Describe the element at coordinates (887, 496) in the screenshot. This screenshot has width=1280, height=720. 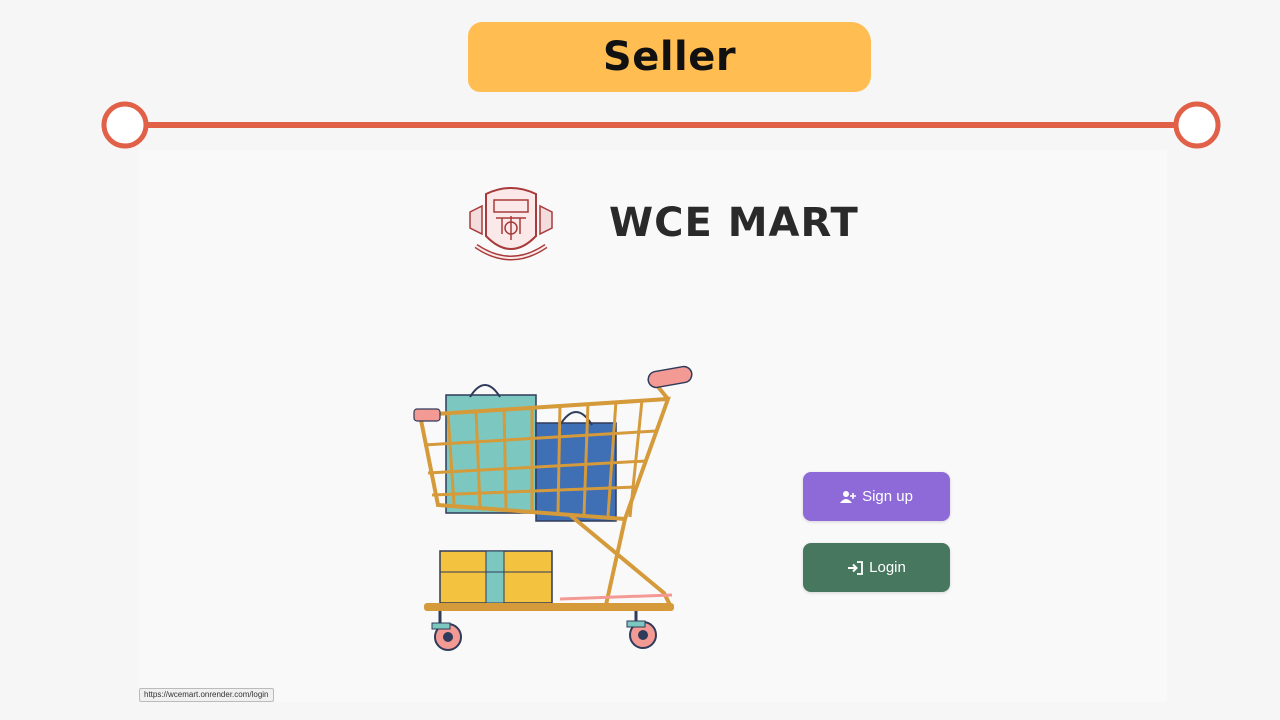
I see `signup-label: Sign up` at that location.